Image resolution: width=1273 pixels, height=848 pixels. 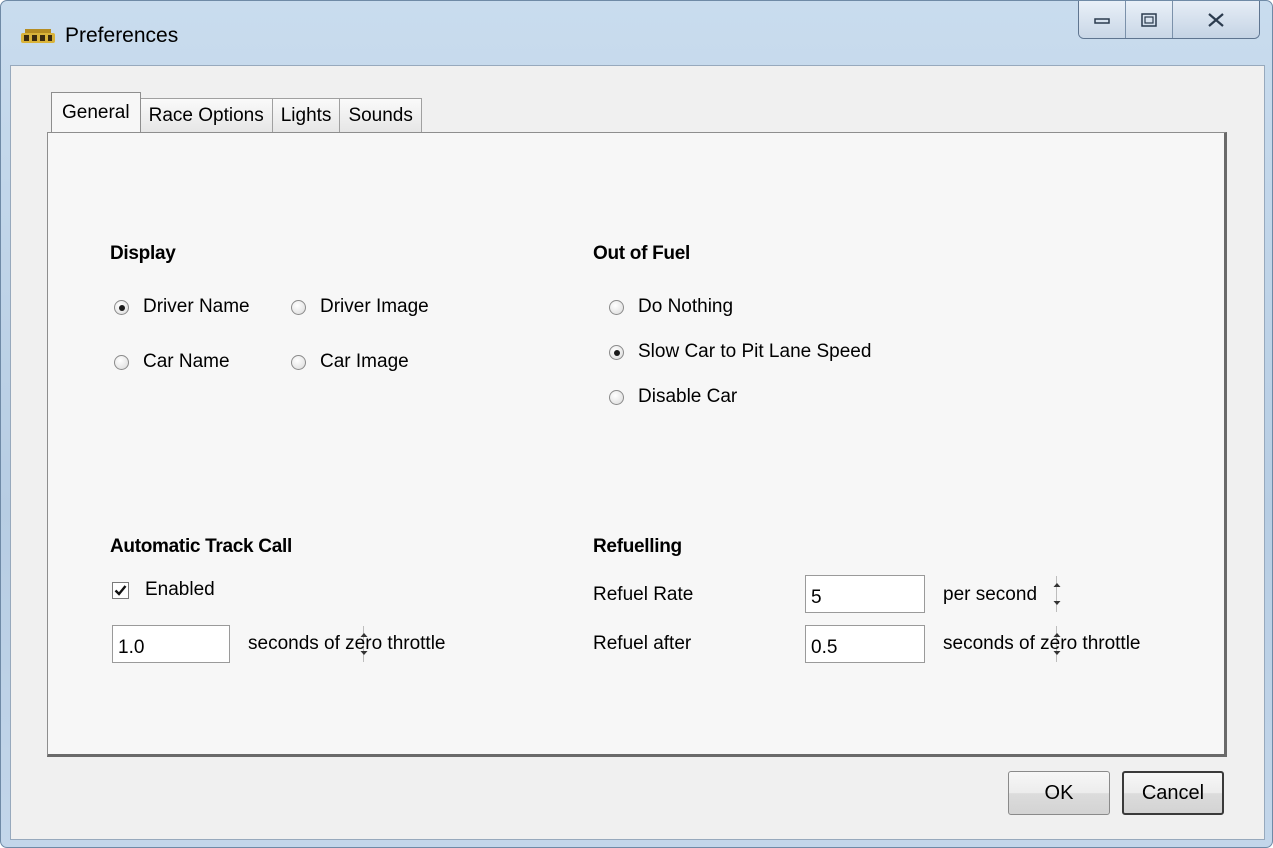 I want to click on refuel-after-spinner, so click(x=933, y=644).